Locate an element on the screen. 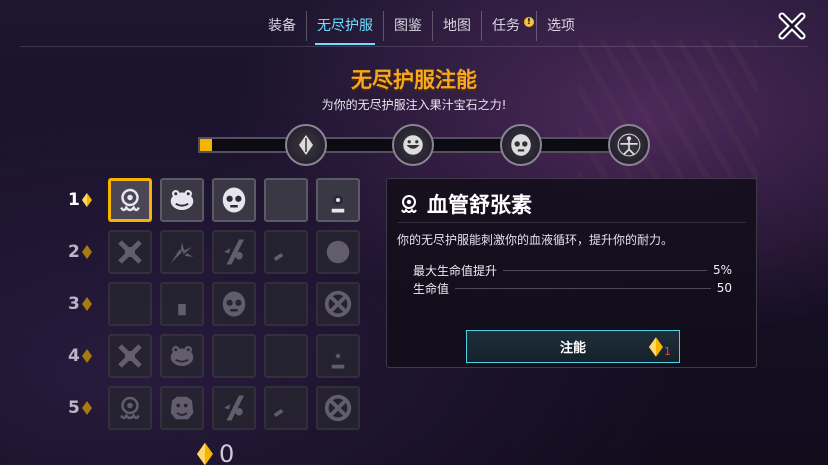 This screenshot has width=828, height=465. tab-quests: 任务! is located at coordinates (509, 26).